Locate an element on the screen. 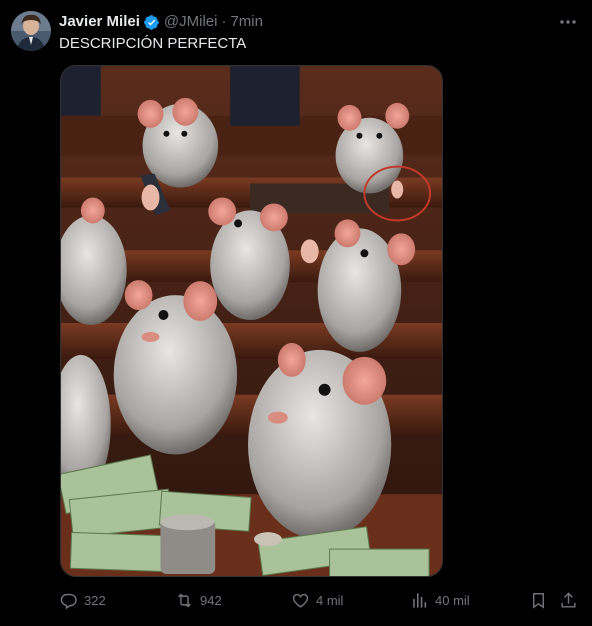 The image size is (592, 626). bookmark-button is located at coordinates (538, 600).